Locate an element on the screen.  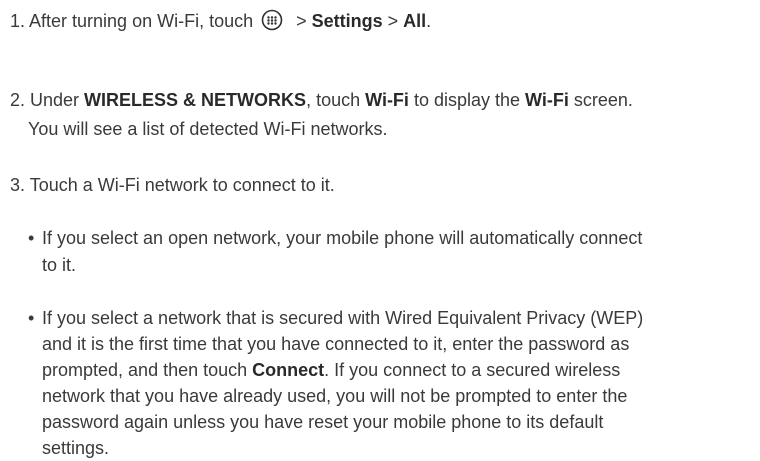
step-1-text: 1. After turning on Wi-Fi, touch is located at coordinates (132, 21).